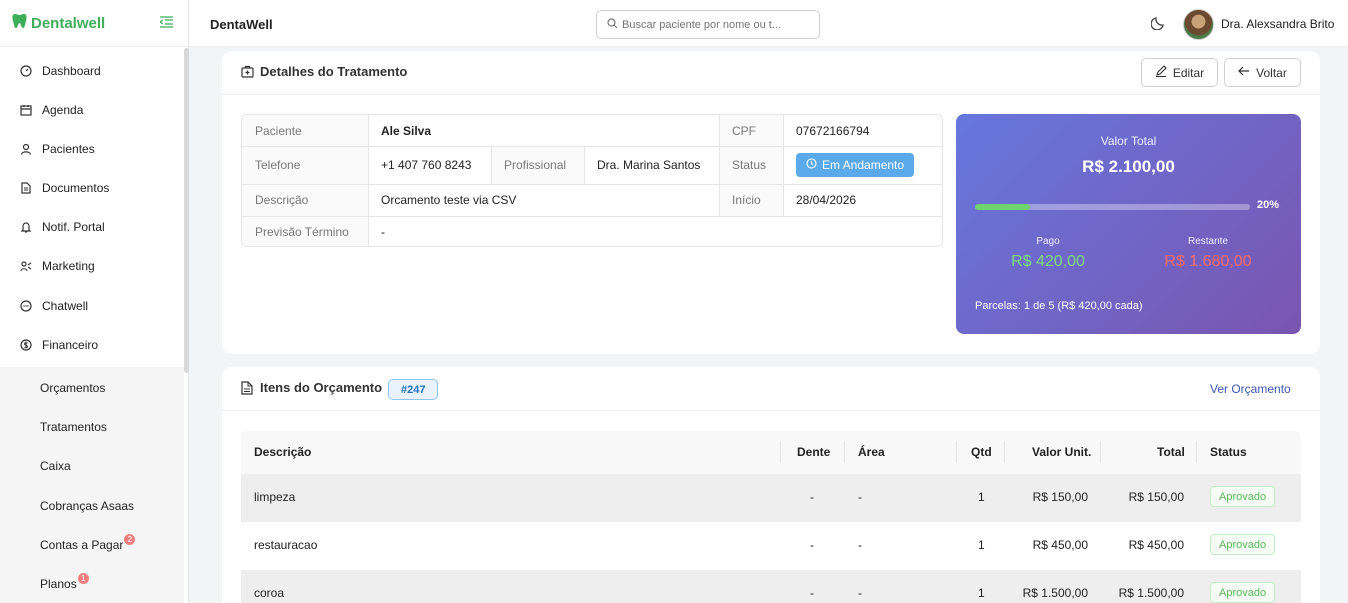 Image resolution: width=1348 pixels, height=603 pixels. Describe the element at coordinates (58, 584) in the screenshot. I see `submenu-item-label: Planos` at that location.